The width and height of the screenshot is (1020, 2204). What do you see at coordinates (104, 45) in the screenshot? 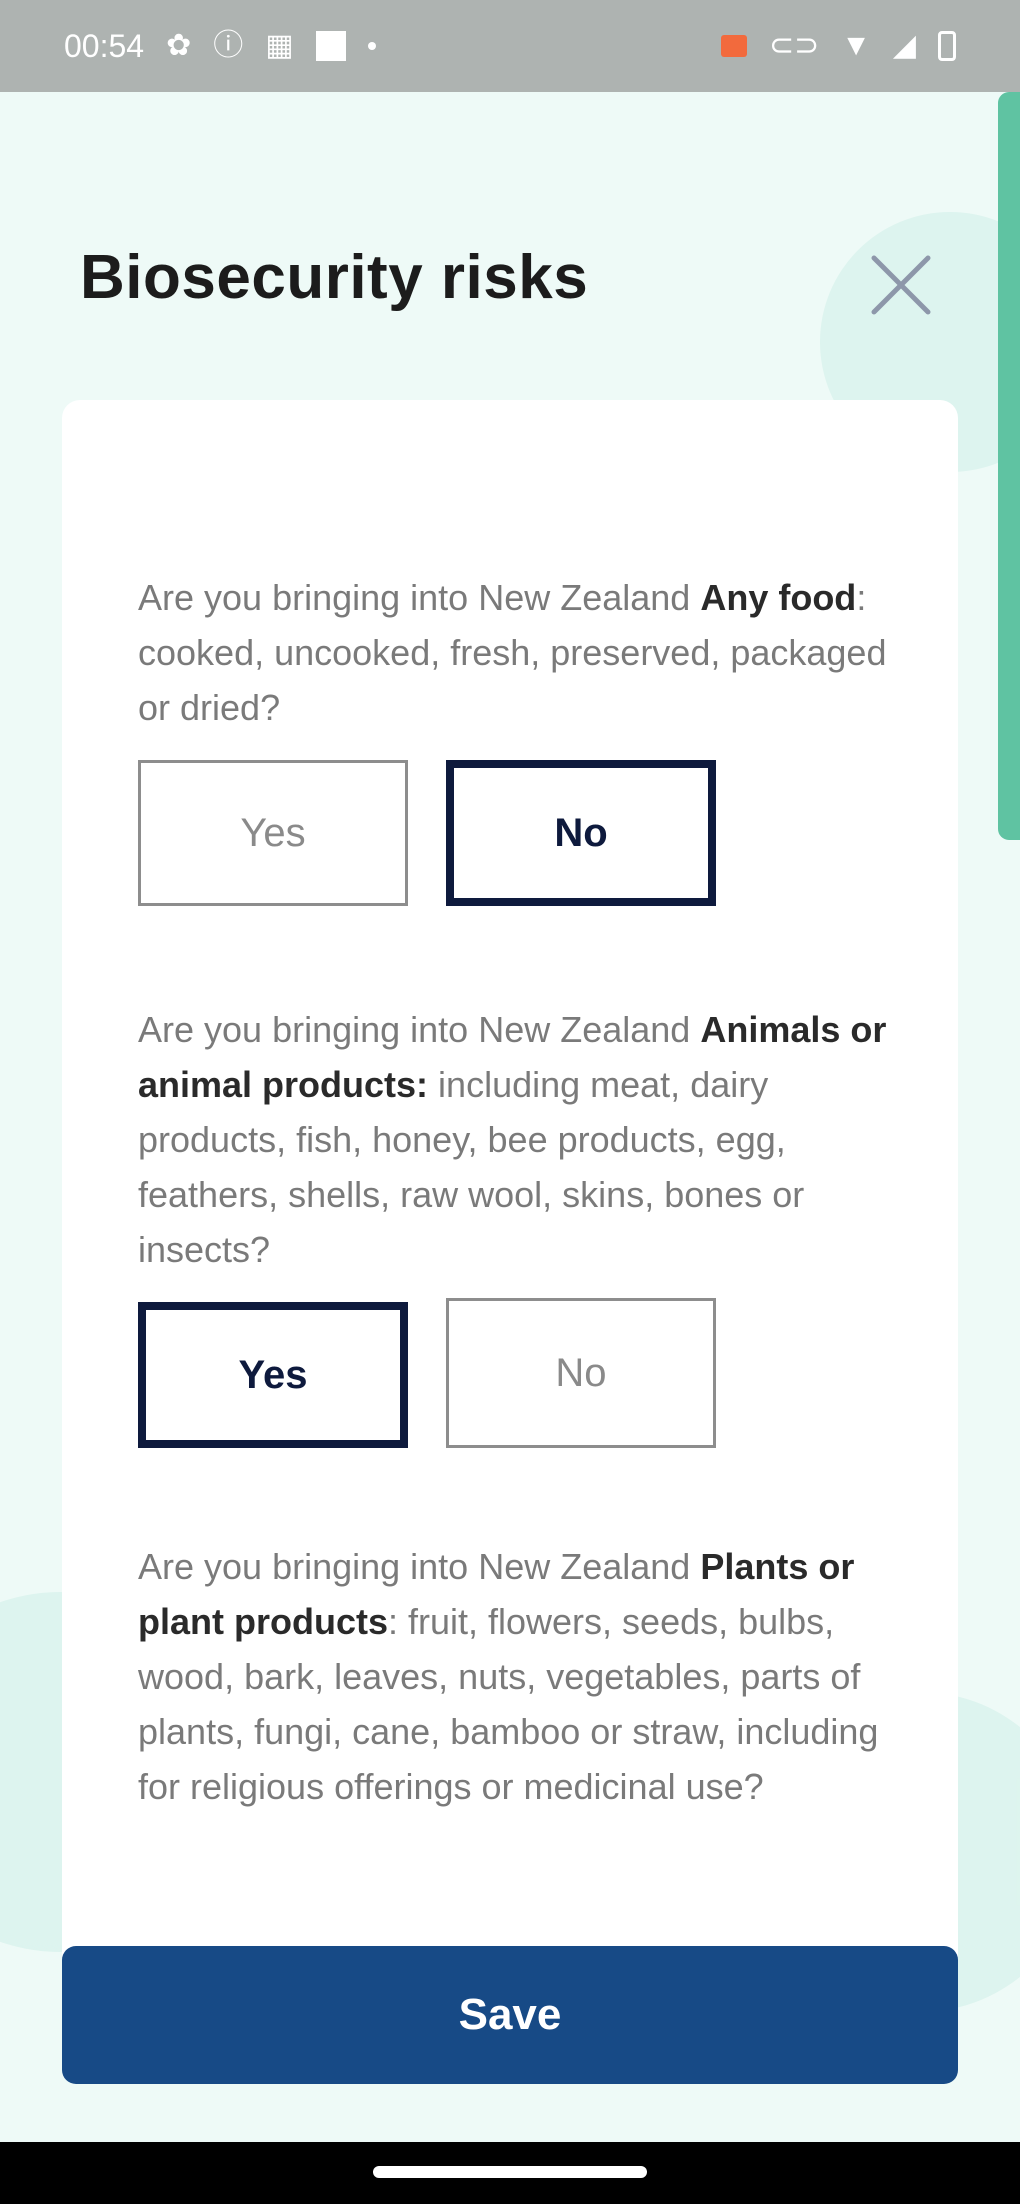
I see `status-time: 00:54` at bounding box center [104, 45].